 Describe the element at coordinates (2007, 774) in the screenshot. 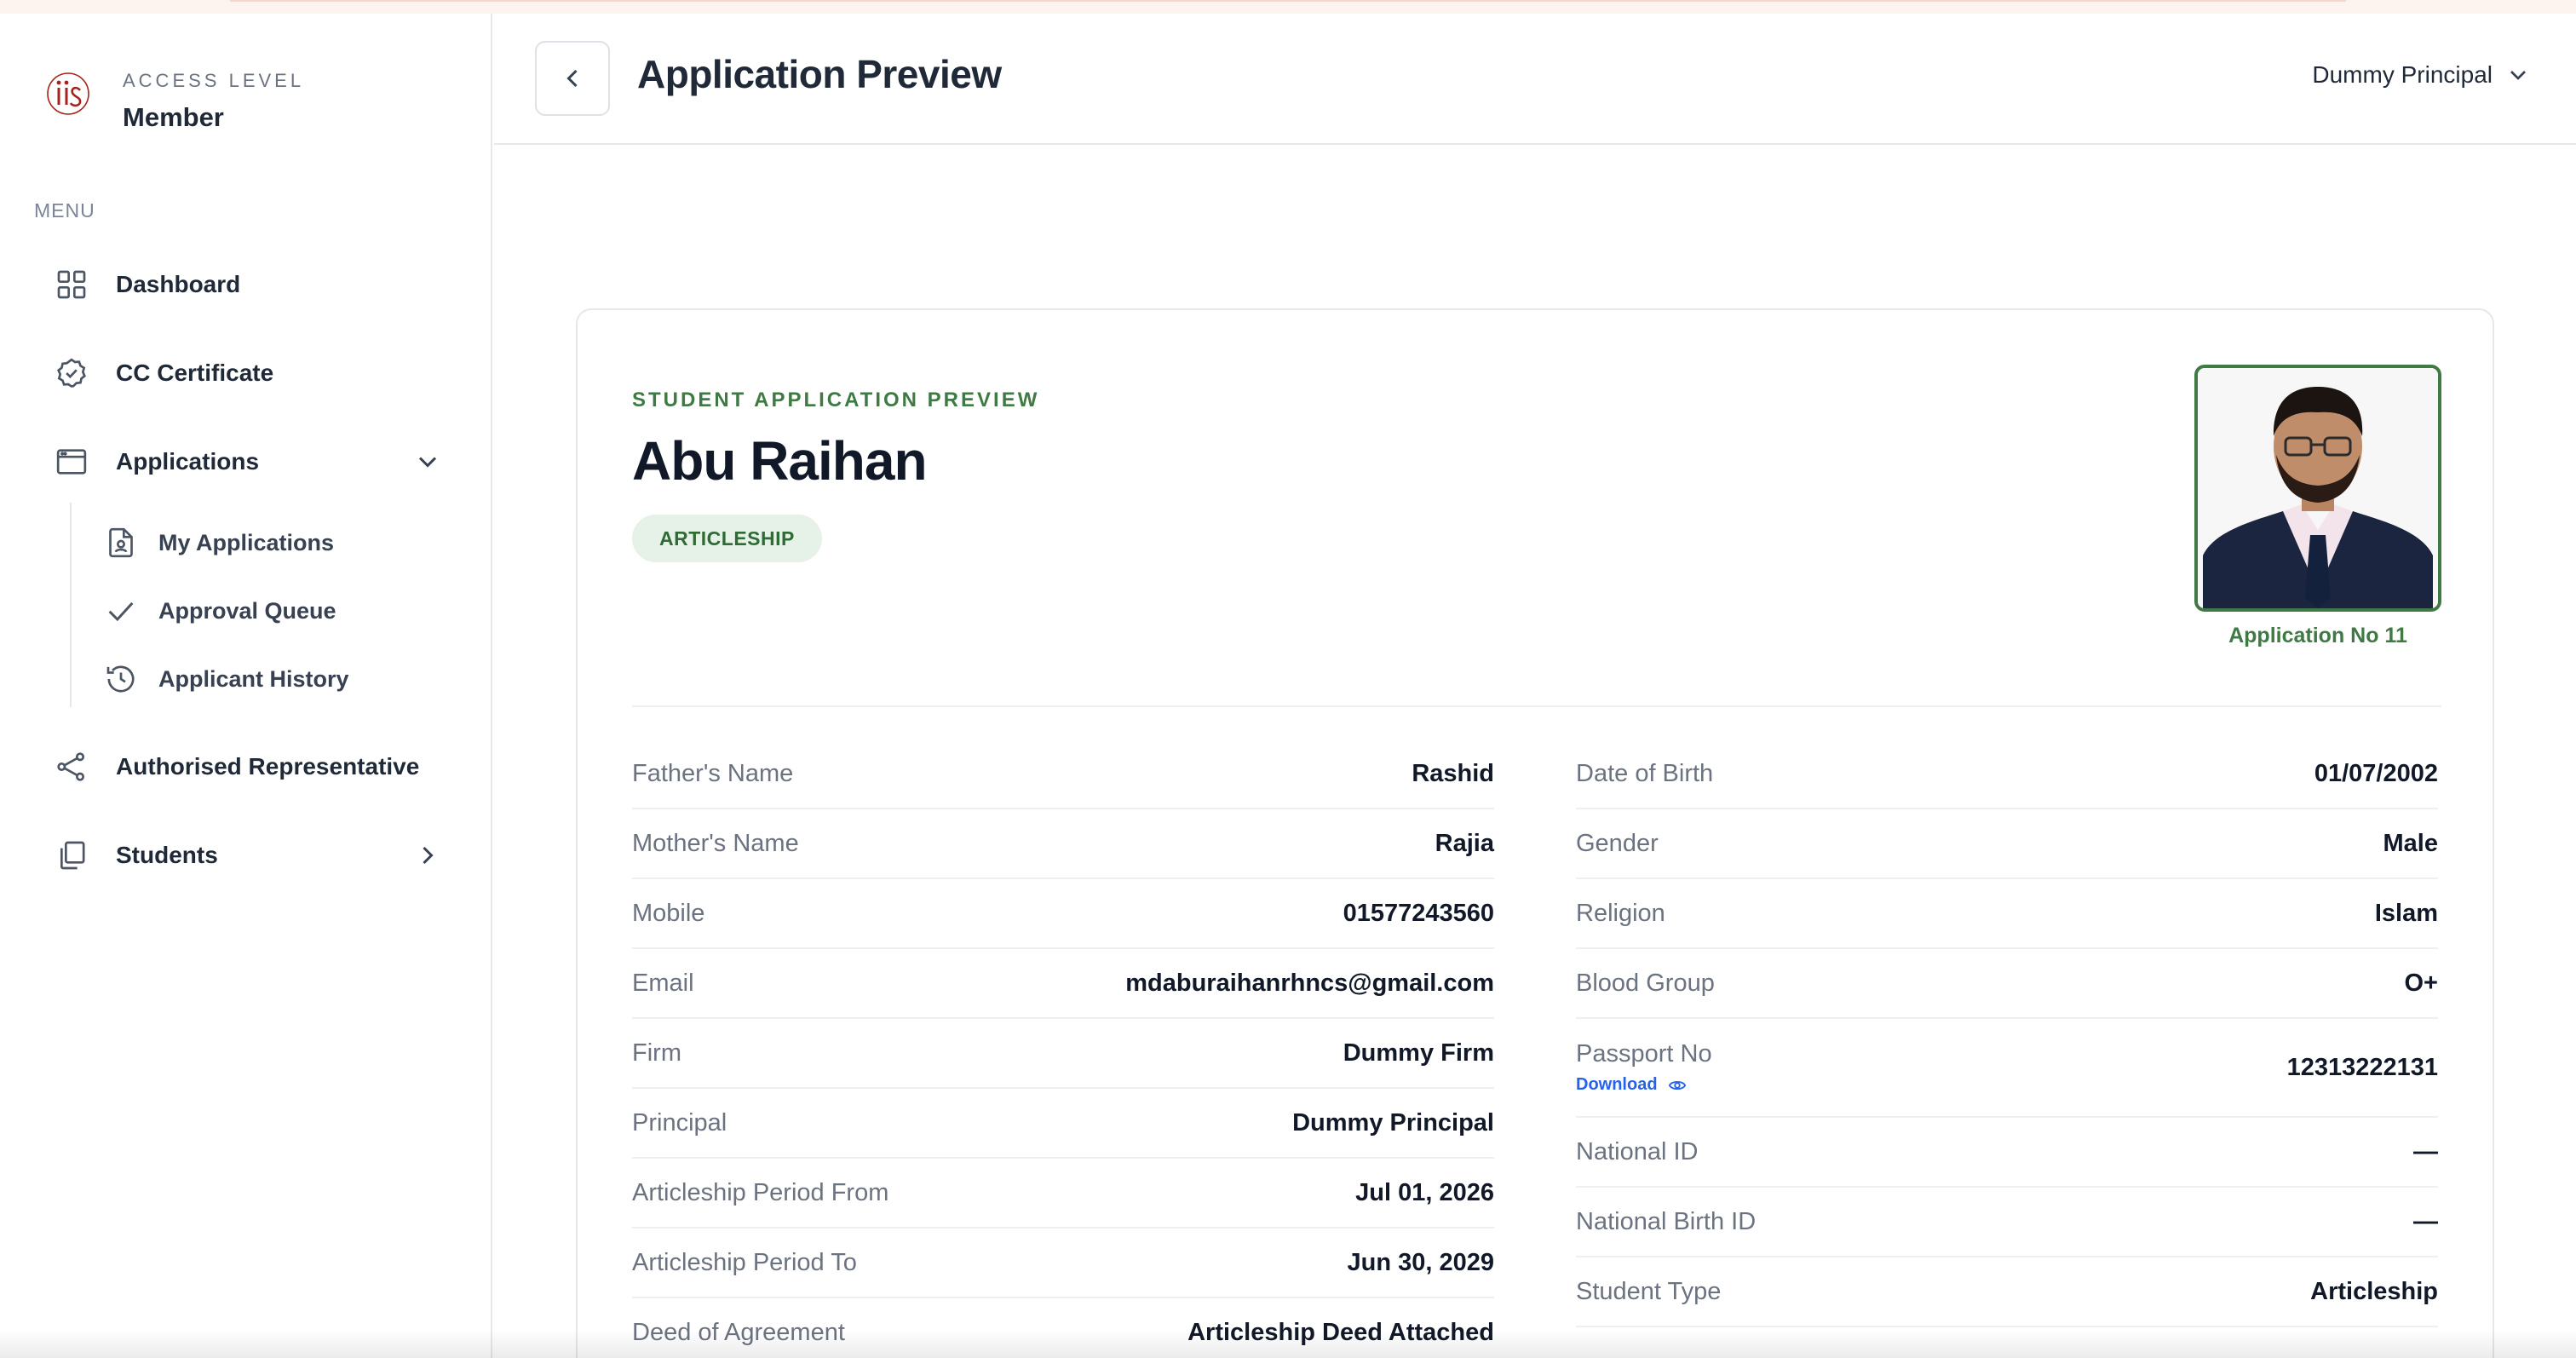

I see `detail-row-date-of-birth: Date of Birth 01/07/2002` at that location.